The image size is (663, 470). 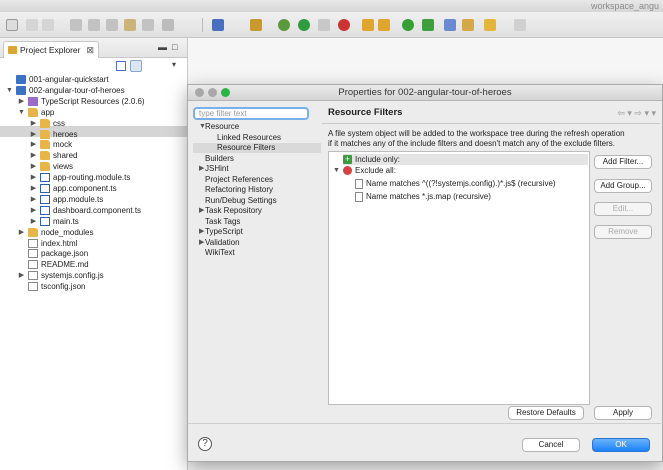 I want to click on nav-item: Task Tags, so click(x=222, y=222).